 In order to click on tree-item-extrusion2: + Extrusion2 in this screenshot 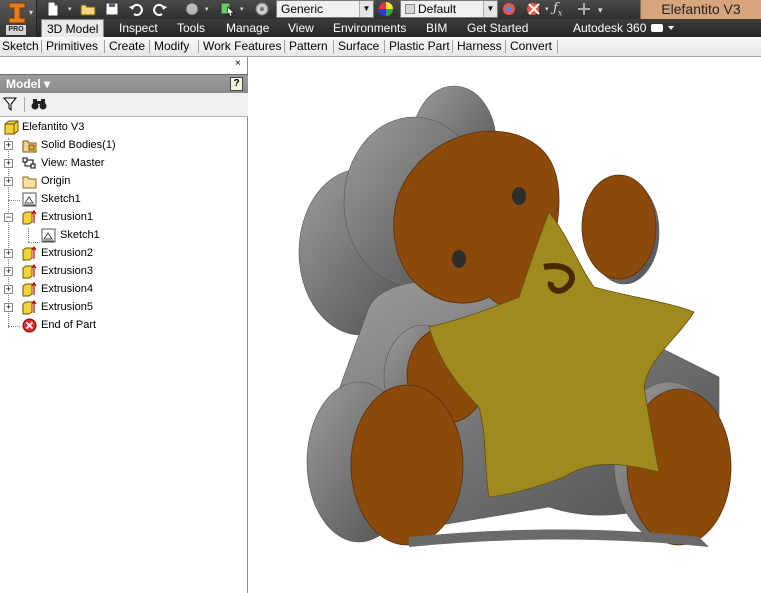, I will do `click(123, 253)`.